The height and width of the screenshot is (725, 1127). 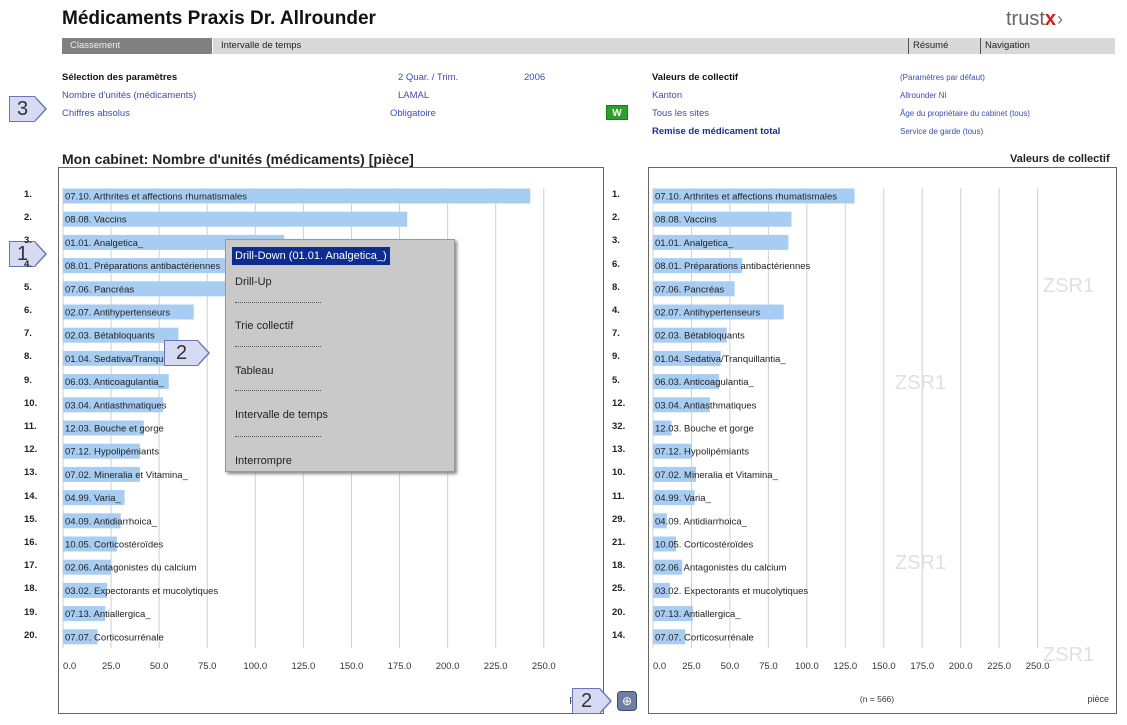 What do you see at coordinates (31, 542) in the screenshot?
I see `rank-number: 16.` at bounding box center [31, 542].